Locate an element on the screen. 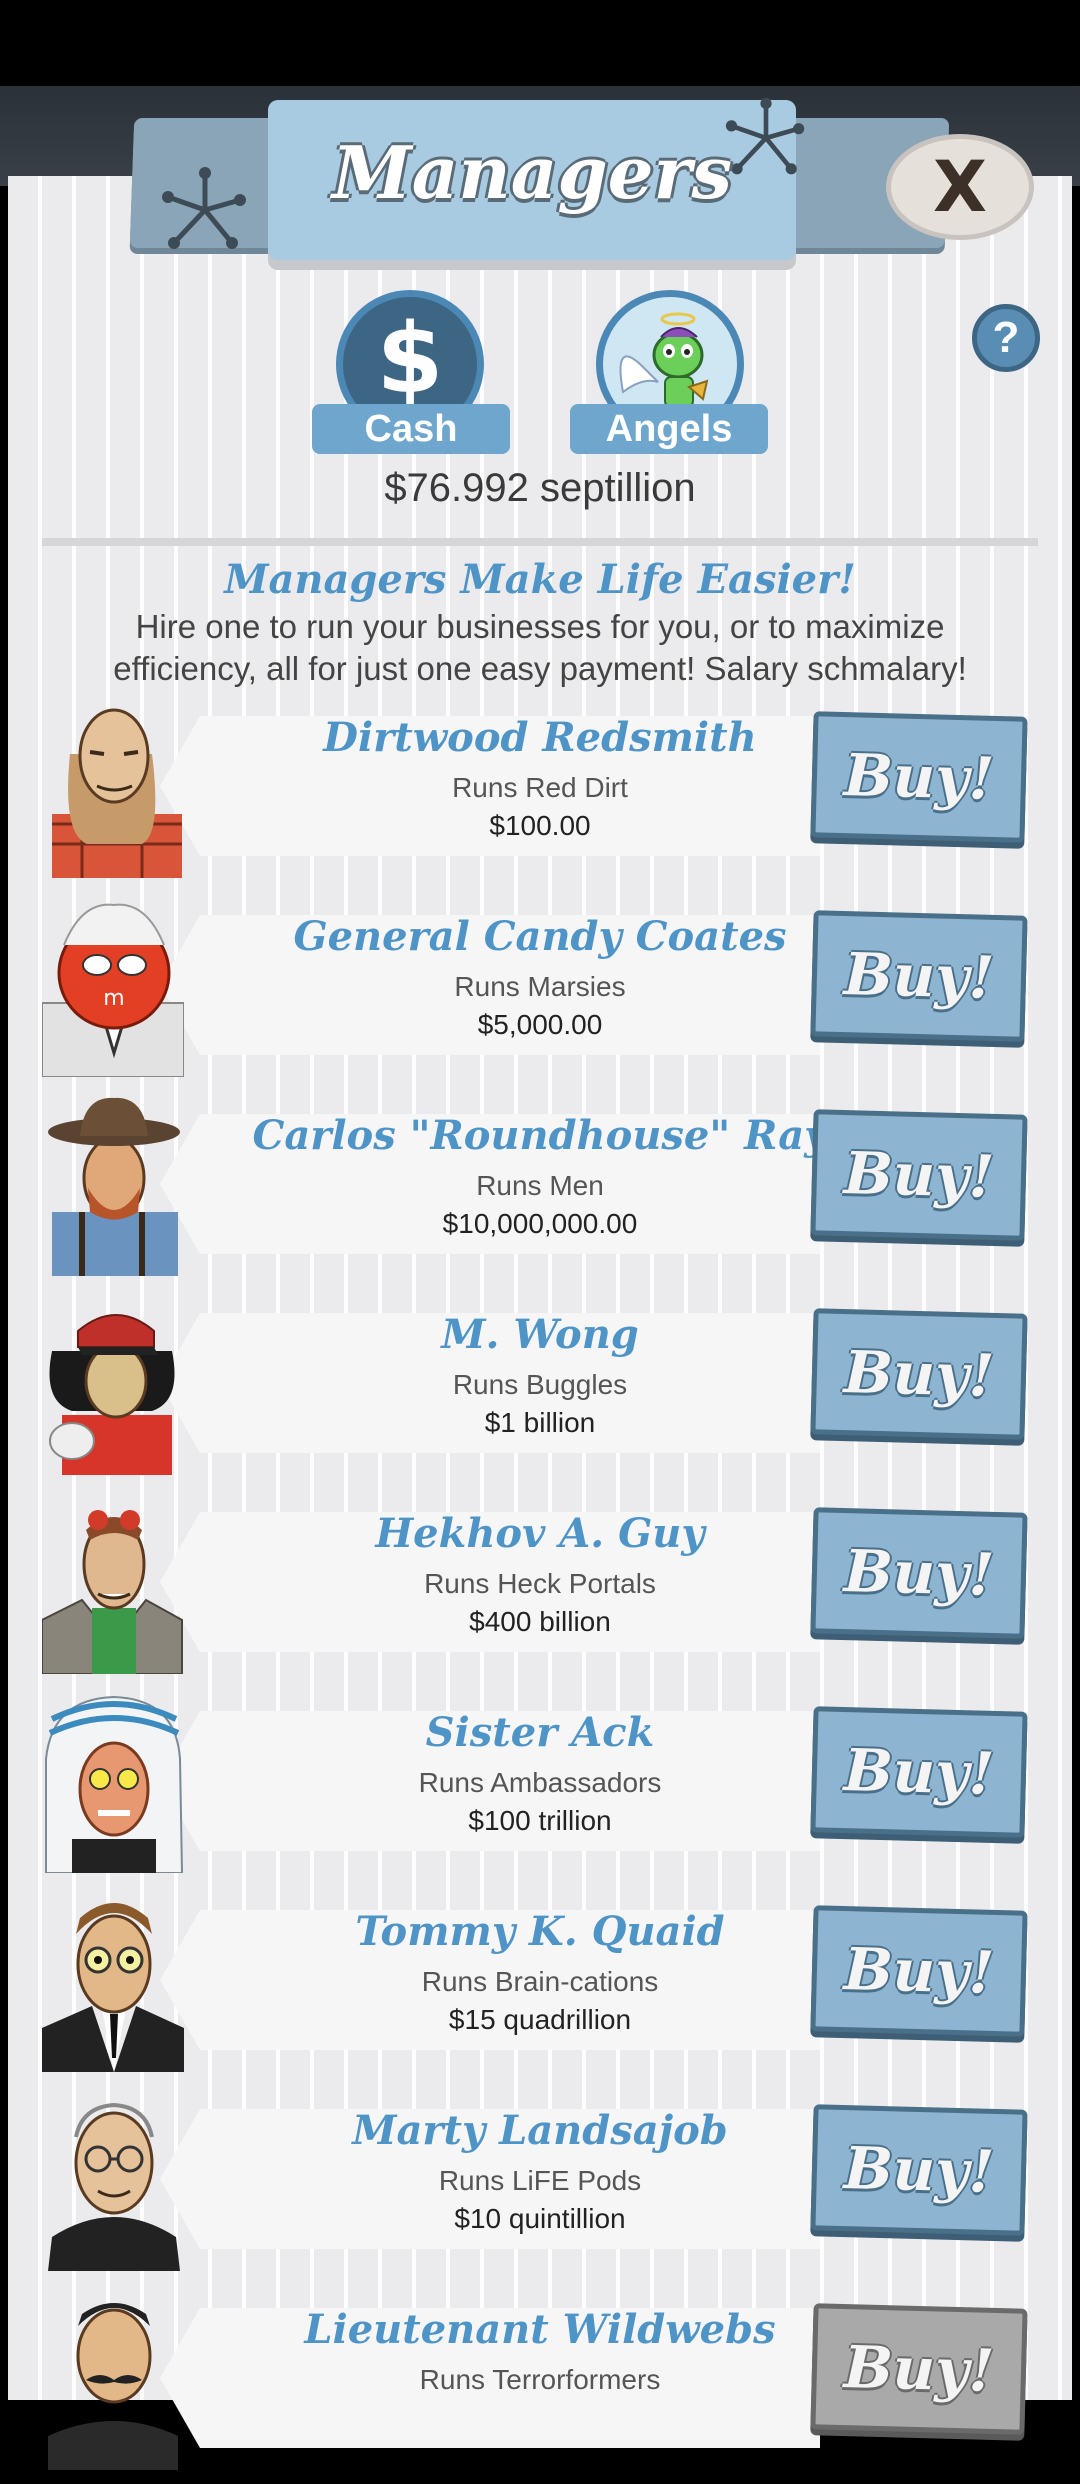  manager-cost: $400 billion is located at coordinates (540, 1621).